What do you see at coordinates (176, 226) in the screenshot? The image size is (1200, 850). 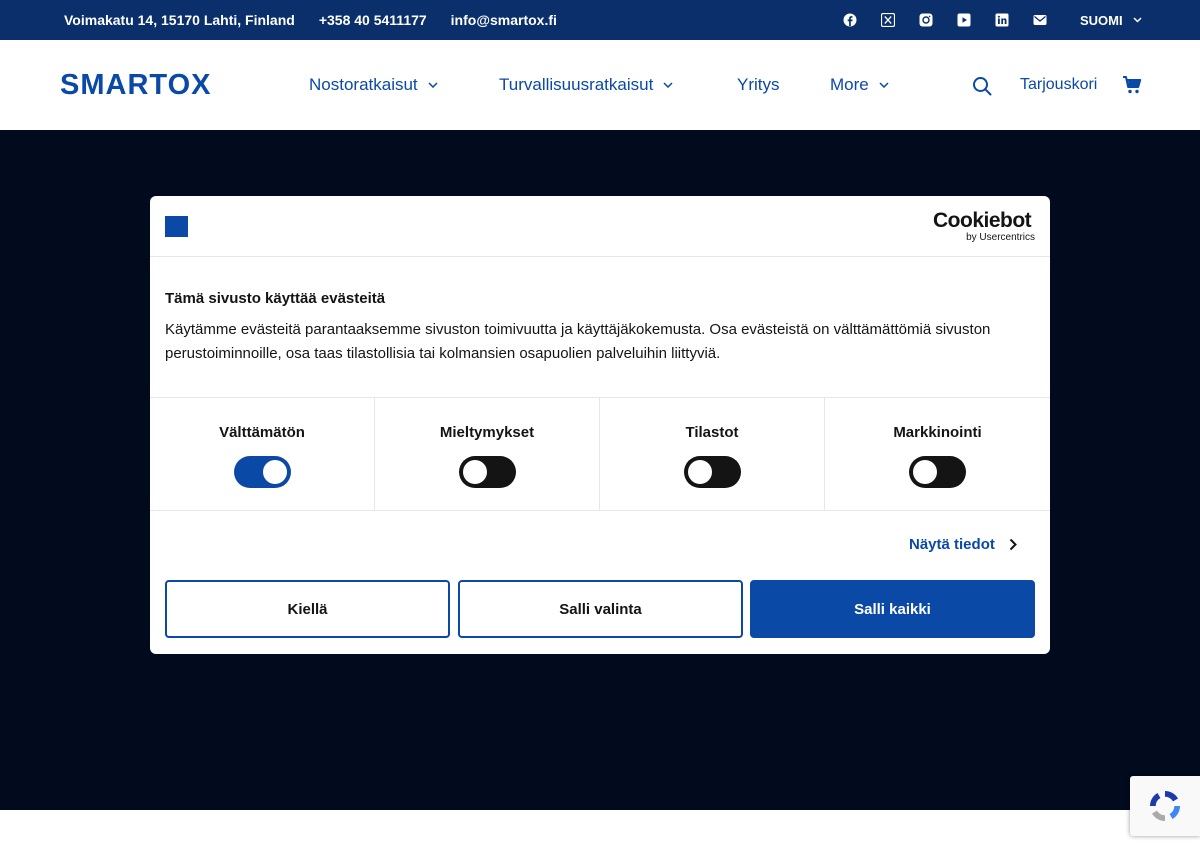 I see `site-logo-icon` at bounding box center [176, 226].